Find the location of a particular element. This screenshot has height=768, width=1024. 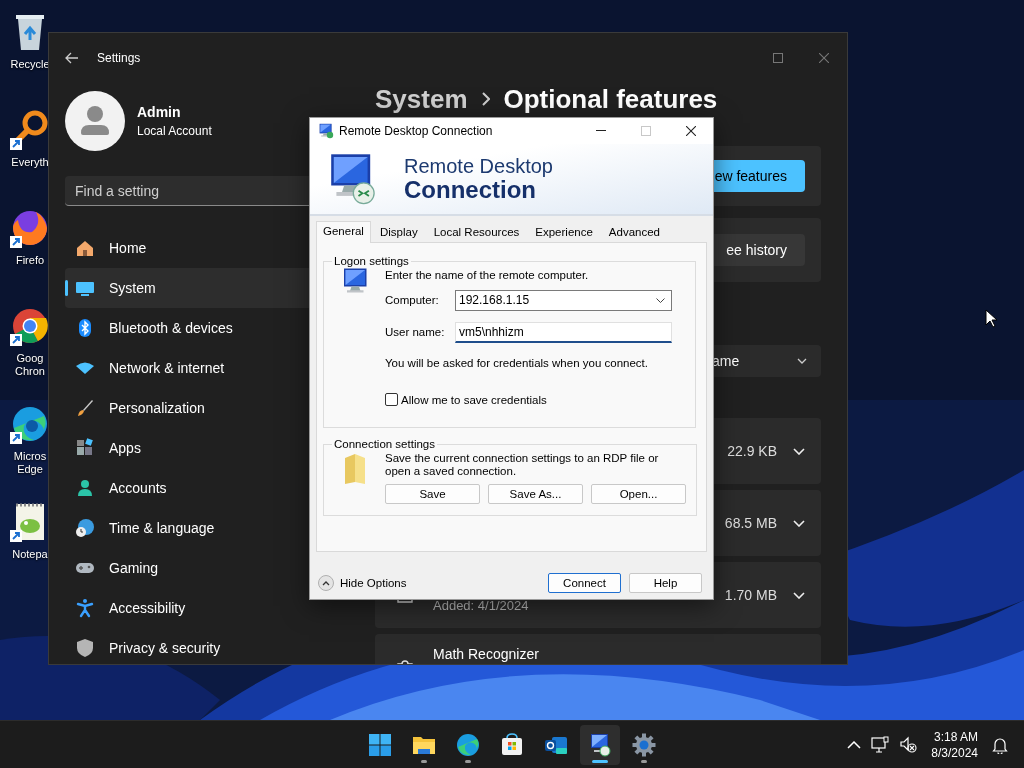

tab: Experience is located at coordinates (564, 232).